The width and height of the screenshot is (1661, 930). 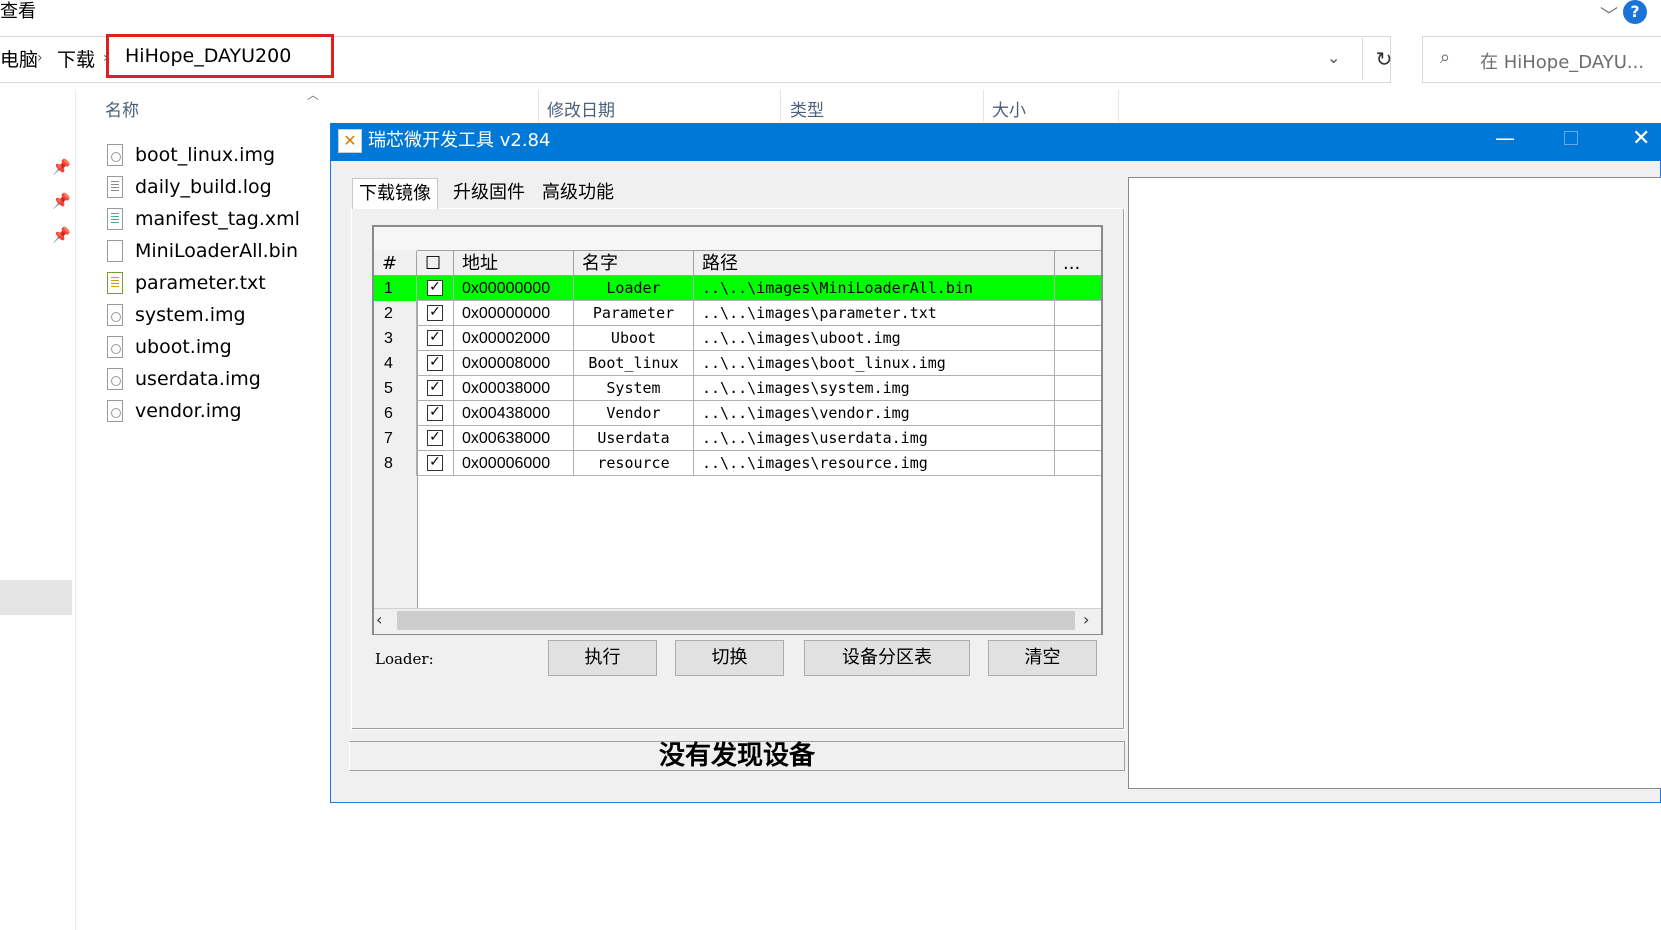 I want to click on help-icon: ?, so click(x=1635, y=12).